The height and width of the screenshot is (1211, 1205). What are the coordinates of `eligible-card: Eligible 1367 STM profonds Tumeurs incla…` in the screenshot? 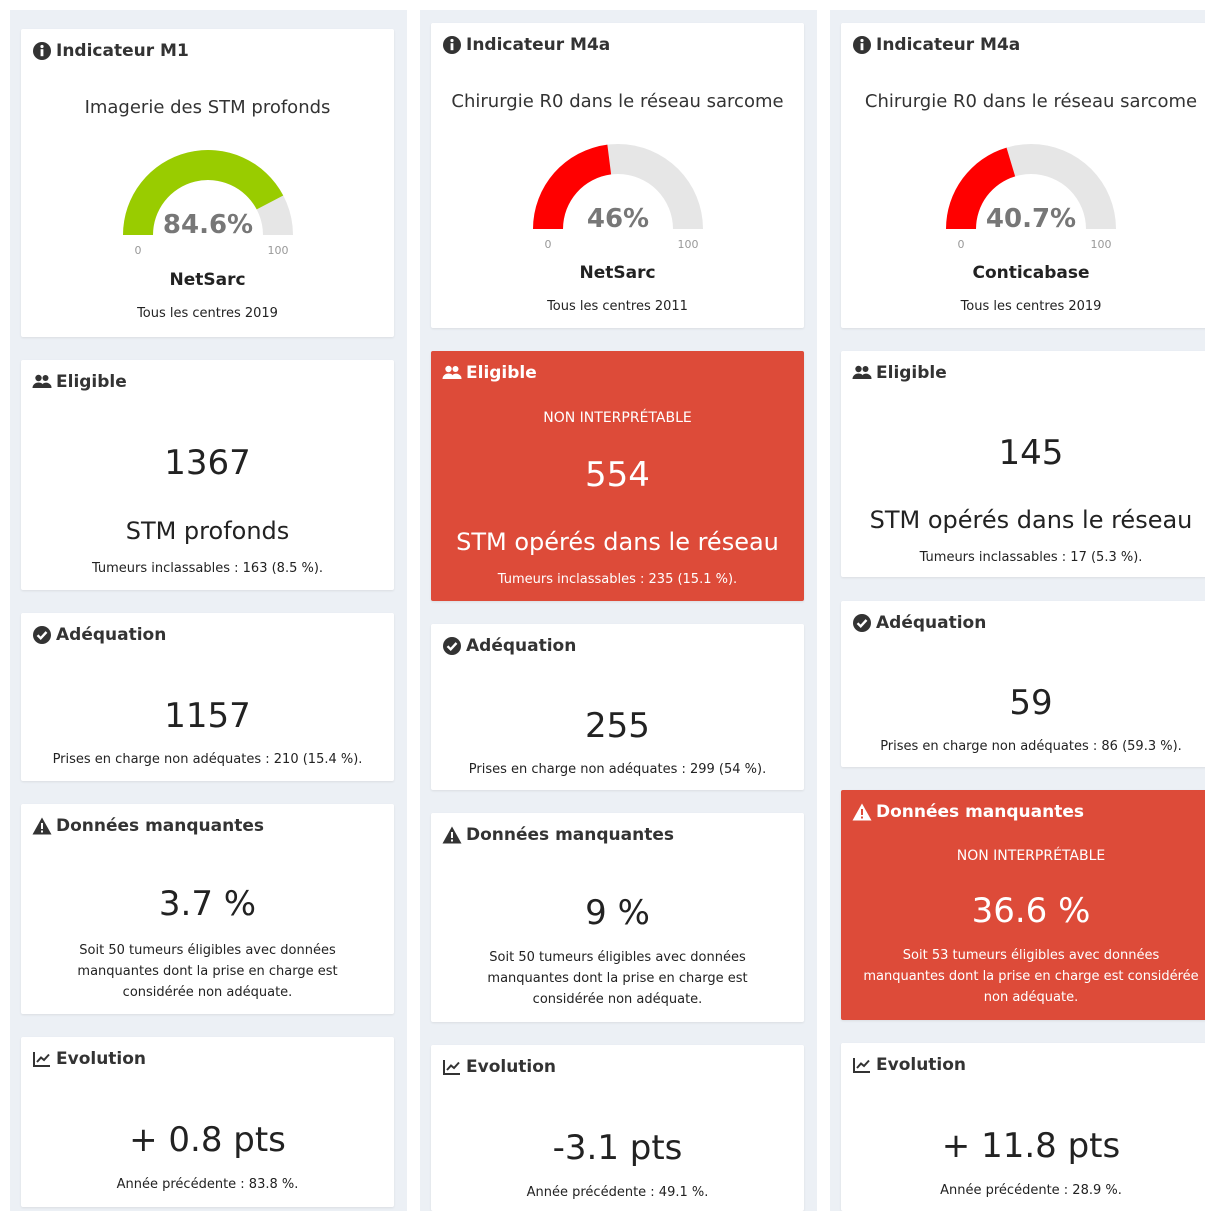 It's located at (207, 475).